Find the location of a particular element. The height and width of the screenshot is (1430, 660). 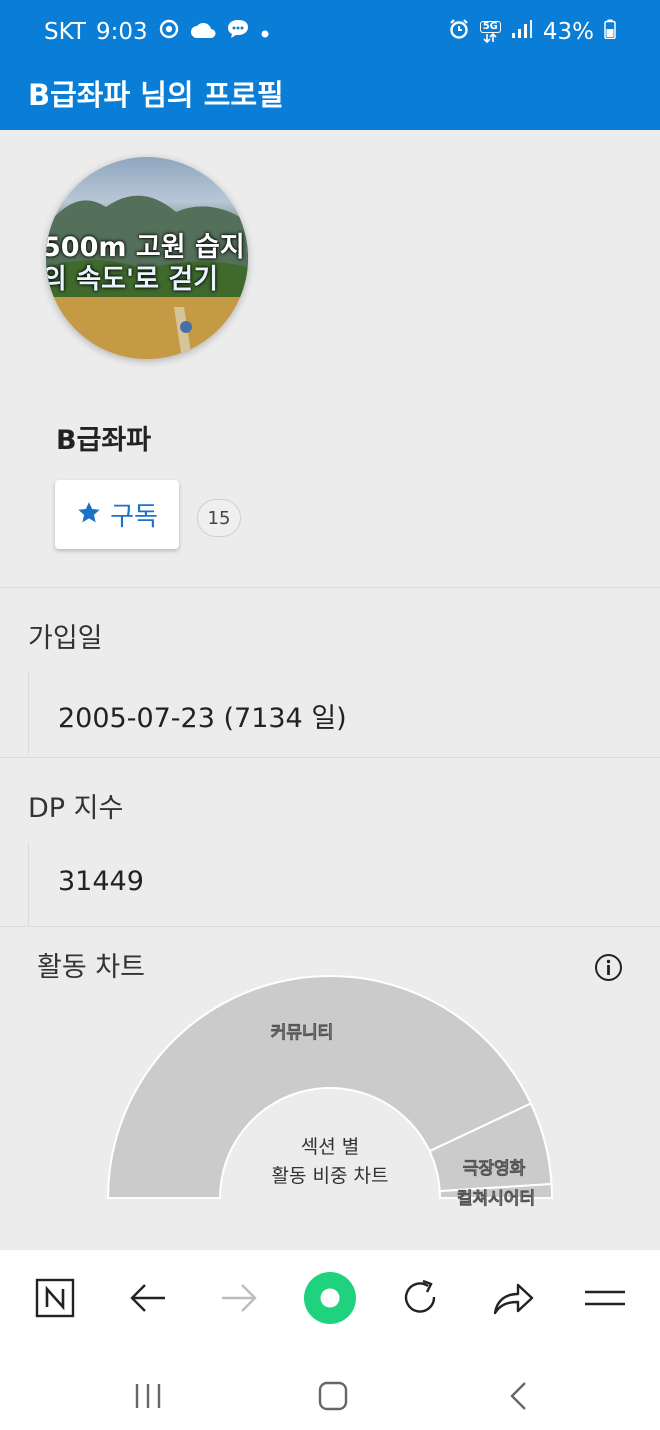

recording-icon is located at coordinates (169, 32).